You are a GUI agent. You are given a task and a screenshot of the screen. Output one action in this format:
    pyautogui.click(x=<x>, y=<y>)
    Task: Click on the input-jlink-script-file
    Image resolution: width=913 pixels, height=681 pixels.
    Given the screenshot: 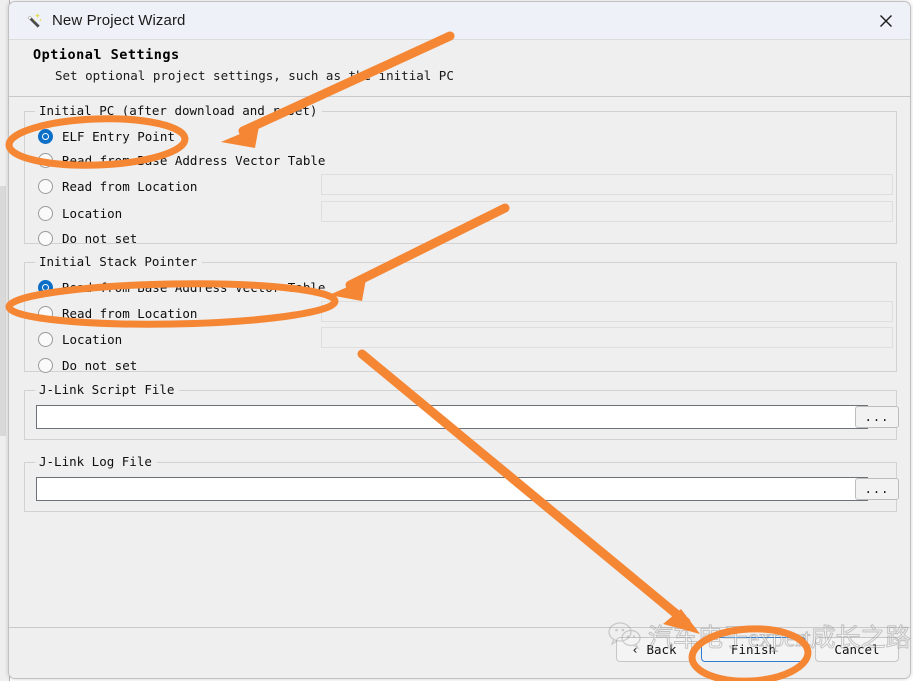 What is the action you would take?
    pyautogui.click(x=452, y=417)
    